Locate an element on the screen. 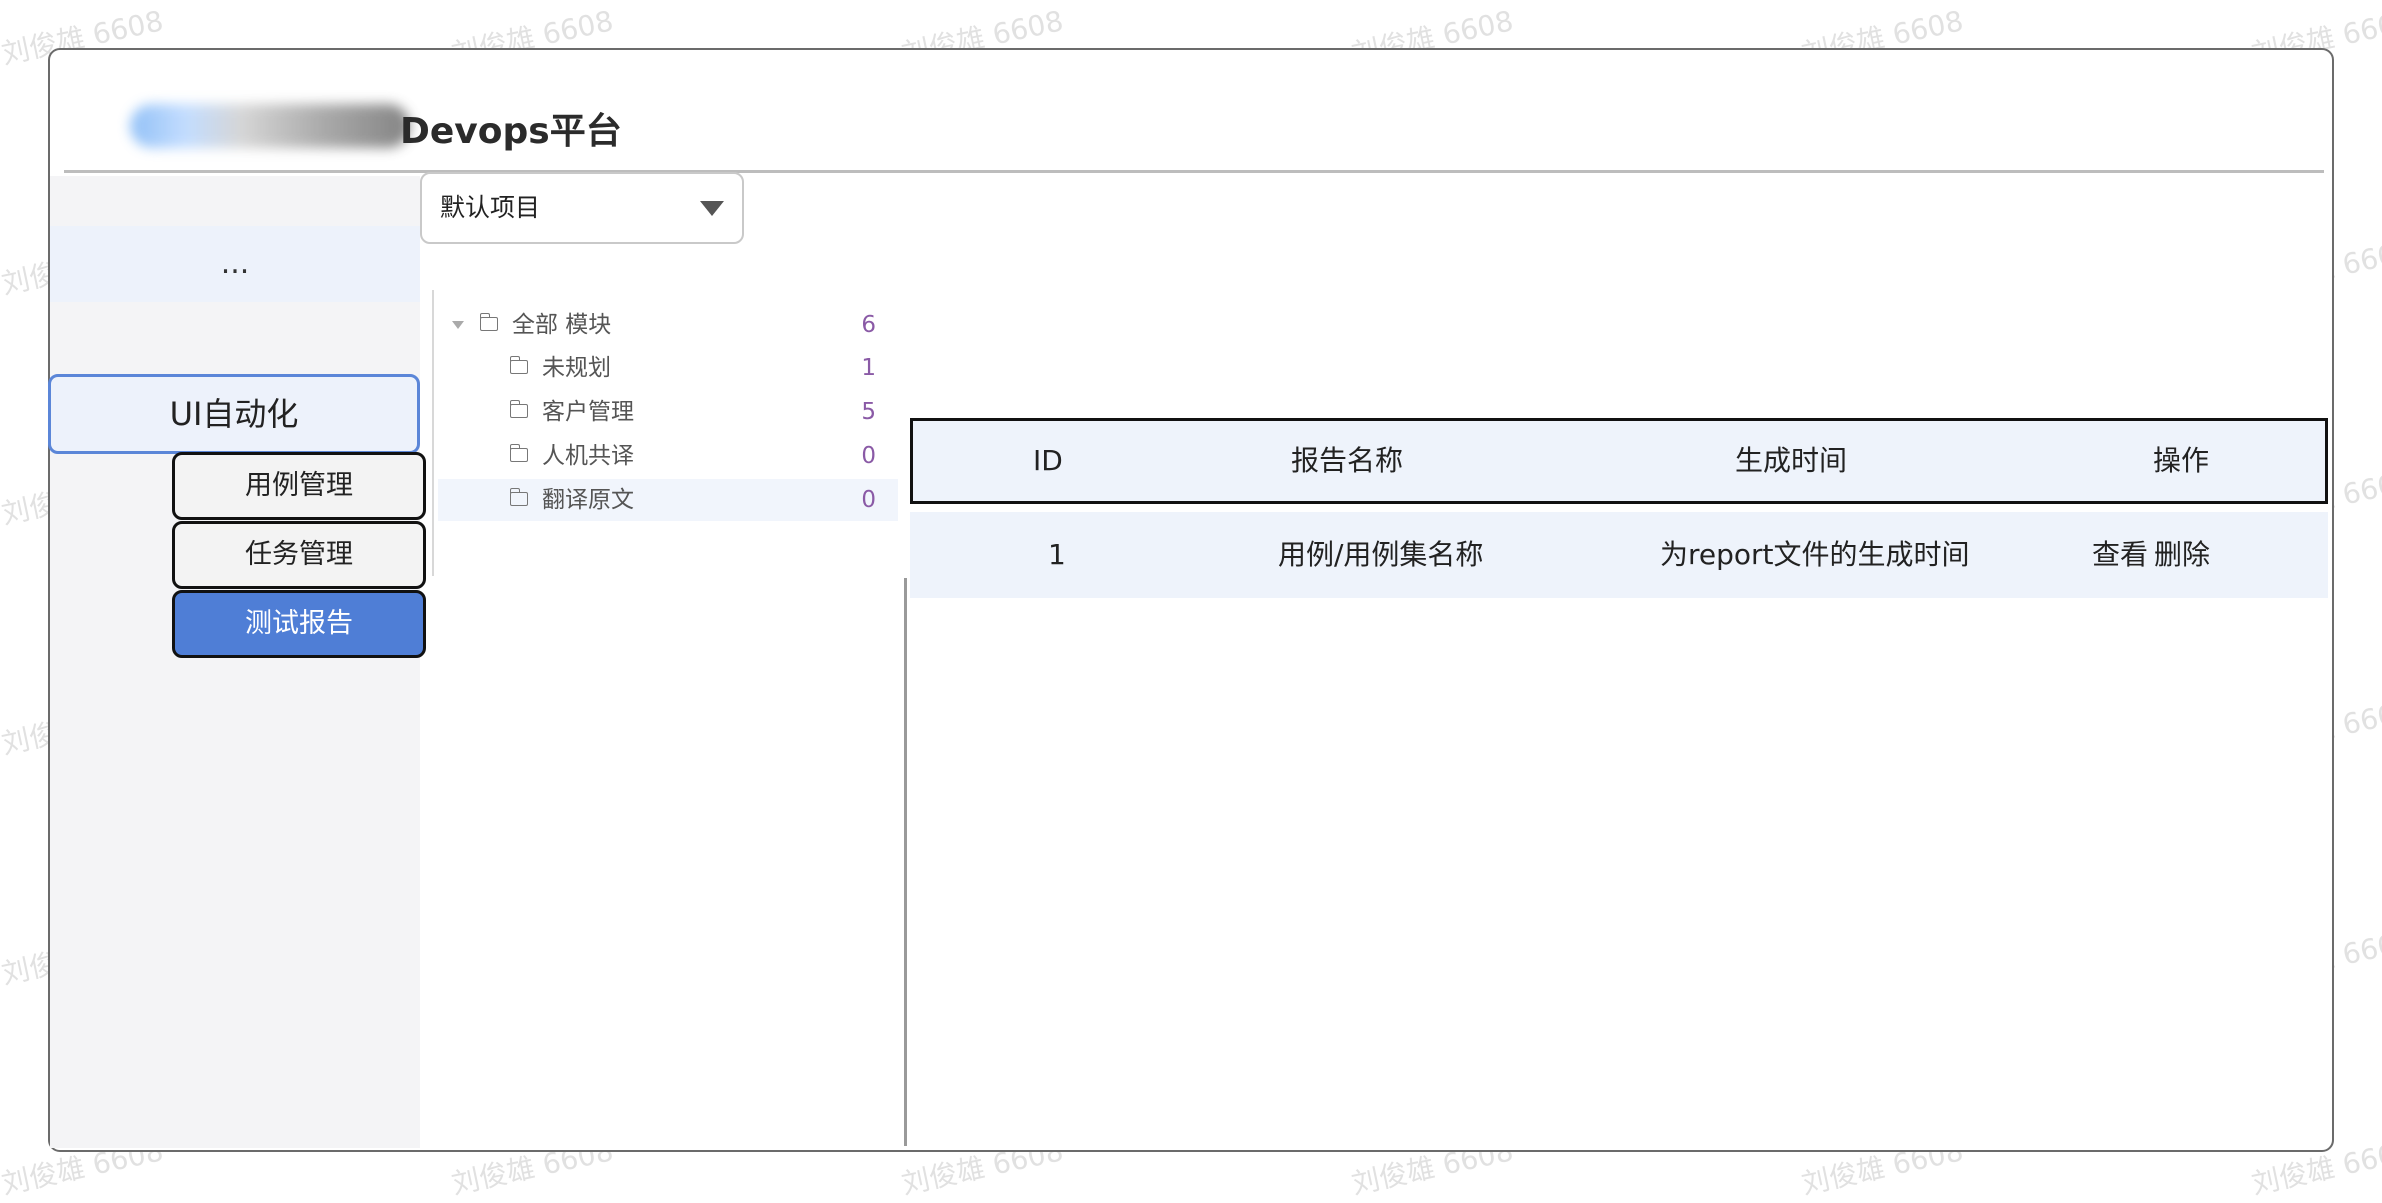  tree-node-root: 全部 模块 6 is located at coordinates (668, 325).